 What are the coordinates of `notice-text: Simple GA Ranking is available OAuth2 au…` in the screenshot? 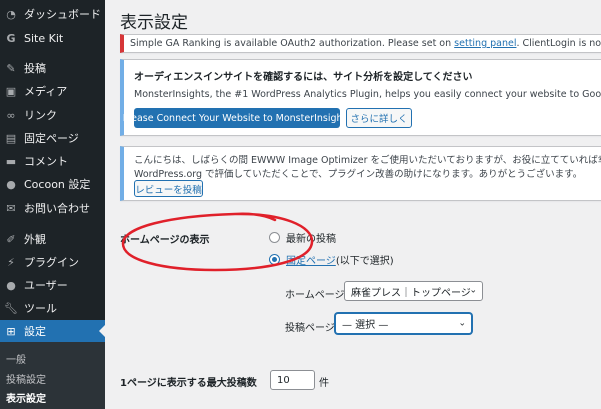 It's located at (292, 43).